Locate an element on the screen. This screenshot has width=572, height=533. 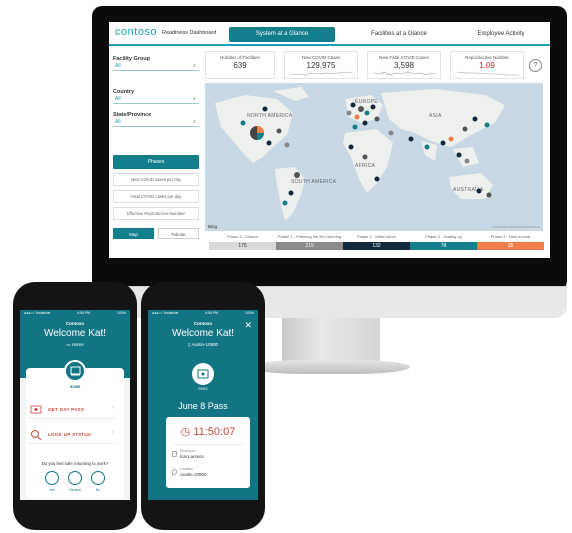
answer-neutral: Neutral is located at coordinates (75, 490).